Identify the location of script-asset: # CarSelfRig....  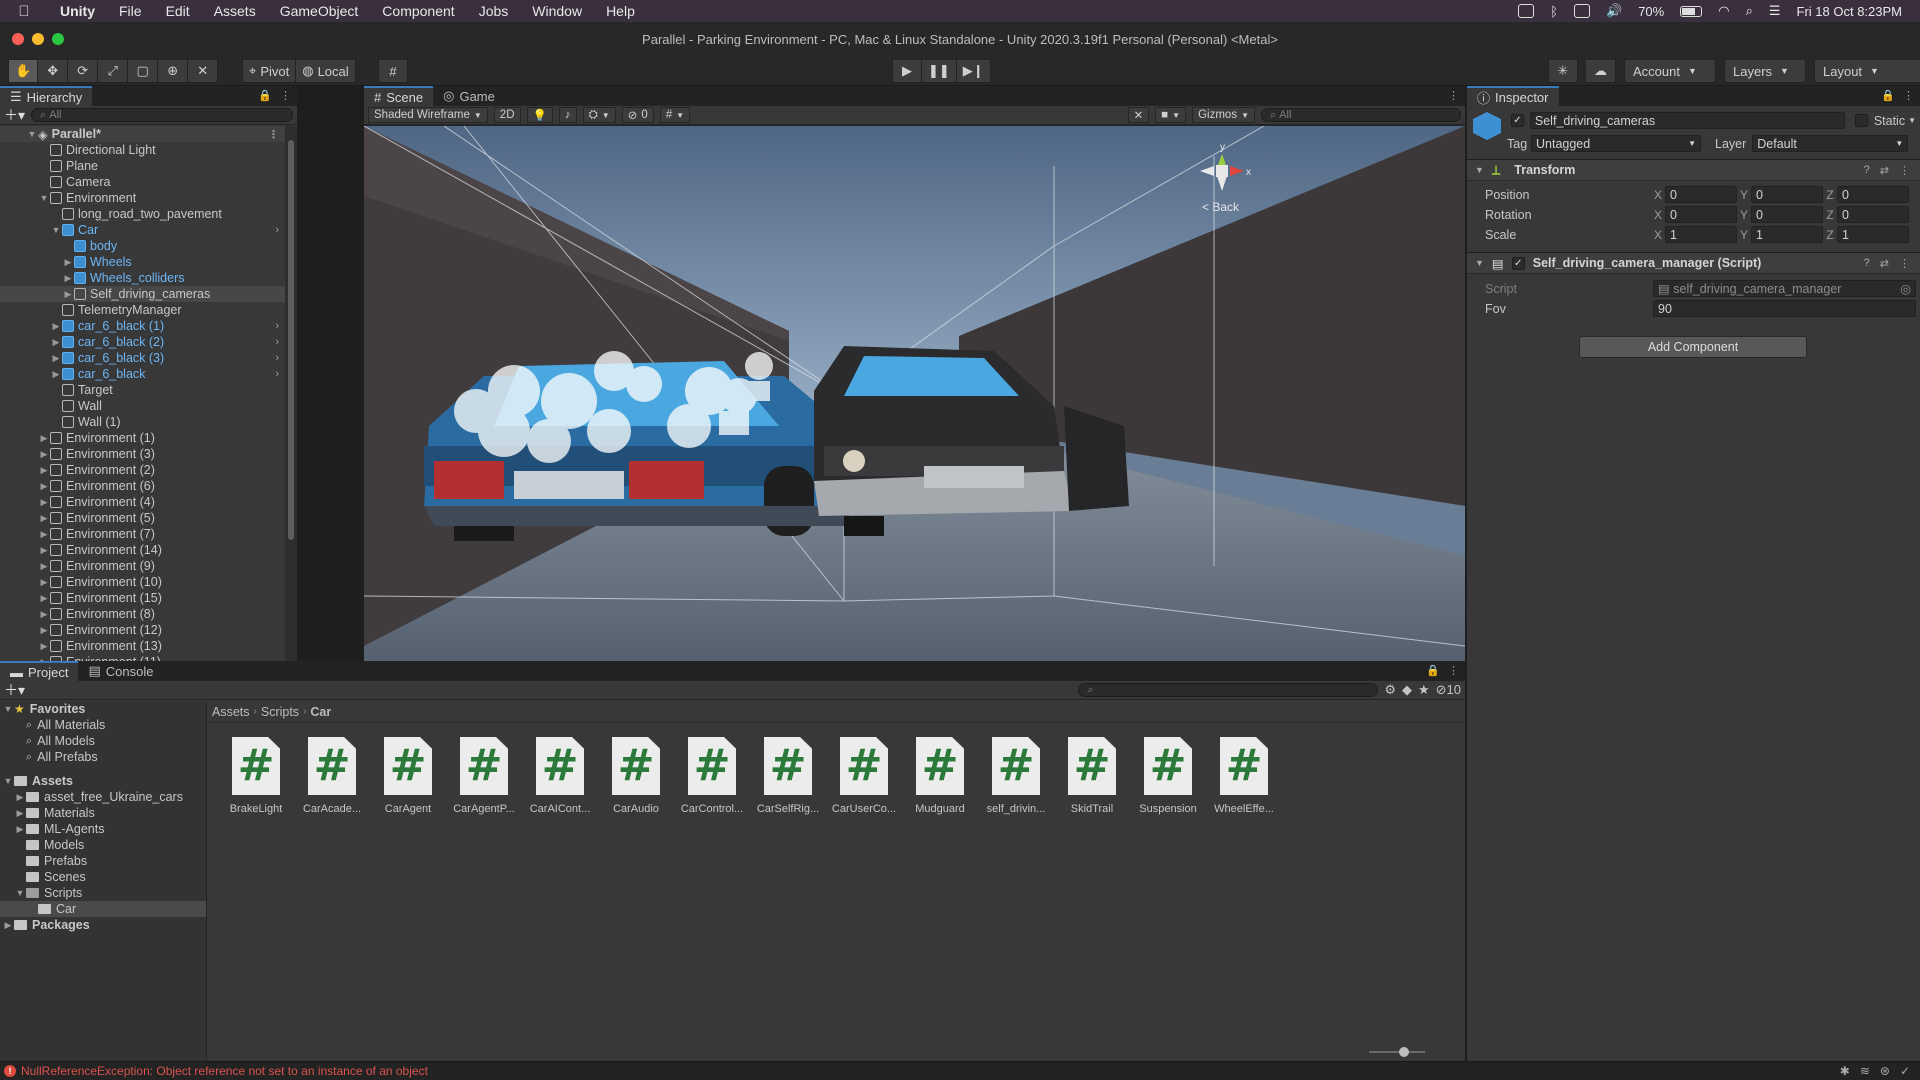
(788, 776).